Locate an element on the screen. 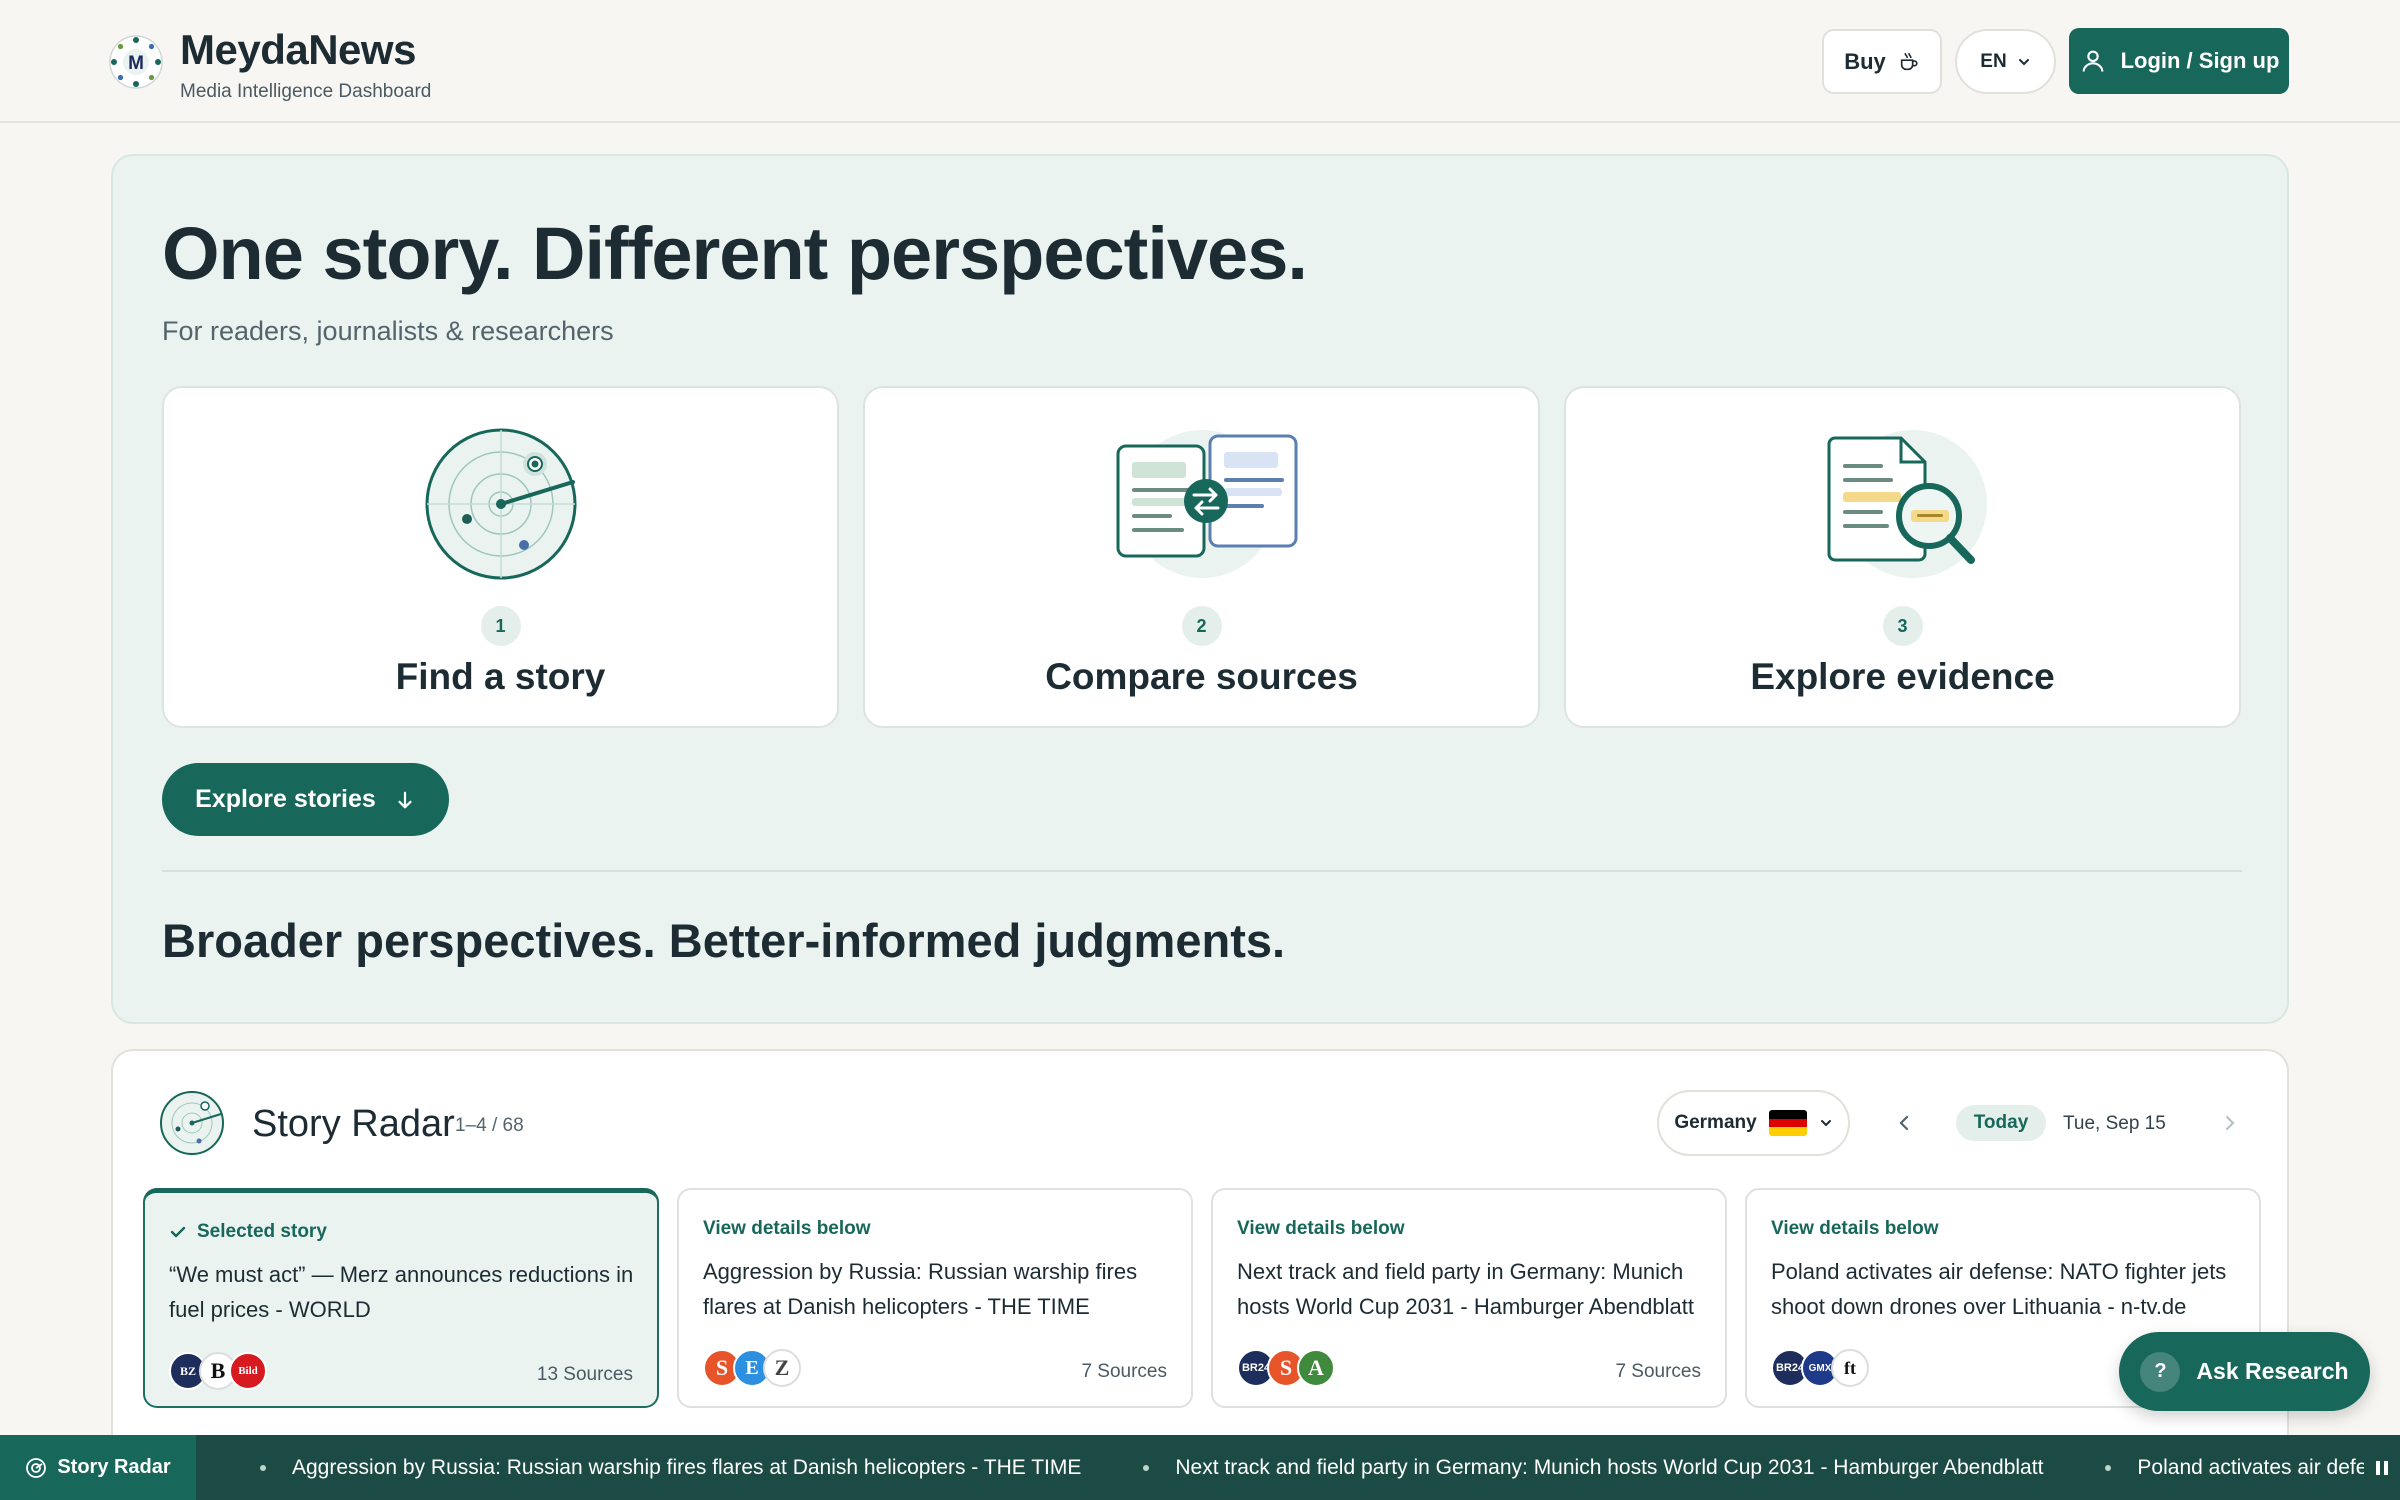 The width and height of the screenshot is (2400, 1500). source-logos: BZ B Bild is located at coordinates (218, 1371).